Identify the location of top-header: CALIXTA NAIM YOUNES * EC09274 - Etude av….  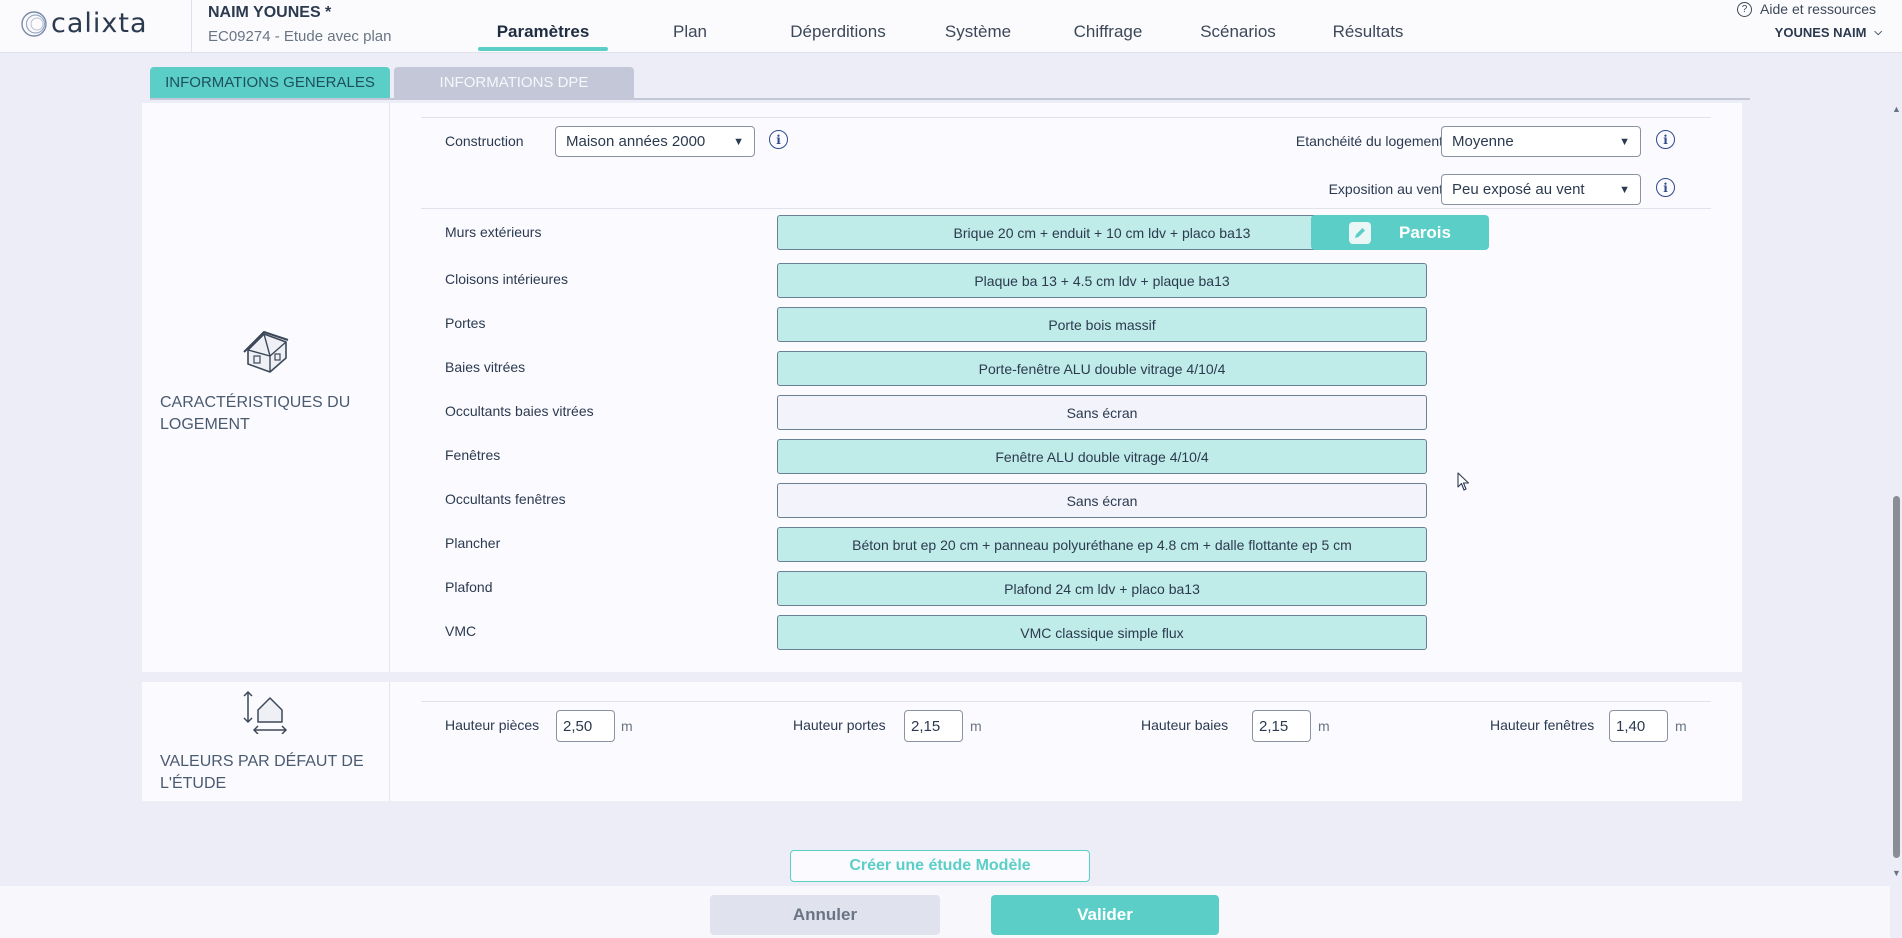
(951, 26).